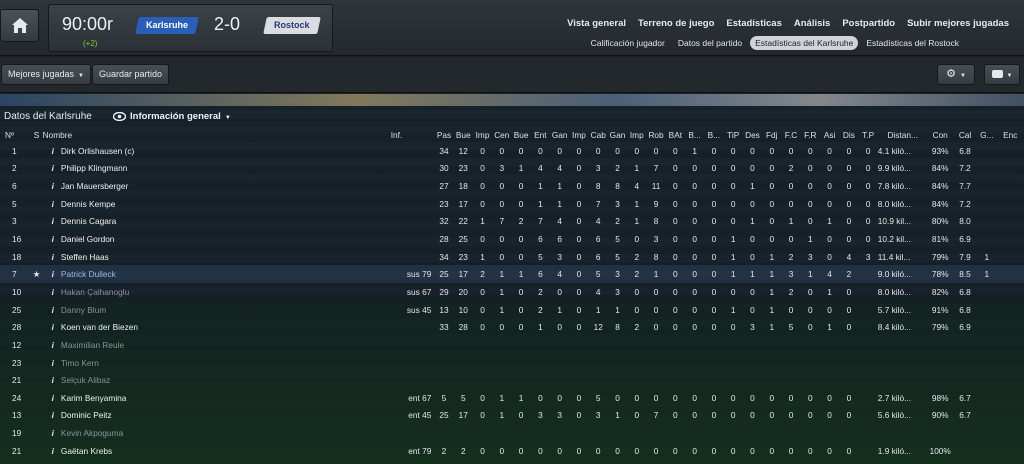 The height and width of the screenshot is (464, 1024). What do you see at coordinates (753, 23) in the screenshot?
I see `nav-estadisticas: Estadísticas` at bounding box center [753, 23].